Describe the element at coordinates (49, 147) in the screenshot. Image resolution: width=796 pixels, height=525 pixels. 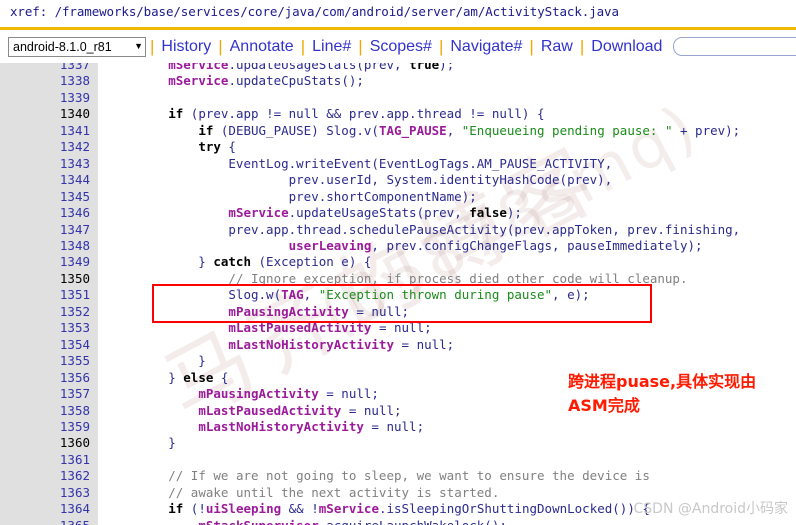
I see `line-number: 1342` at that location.